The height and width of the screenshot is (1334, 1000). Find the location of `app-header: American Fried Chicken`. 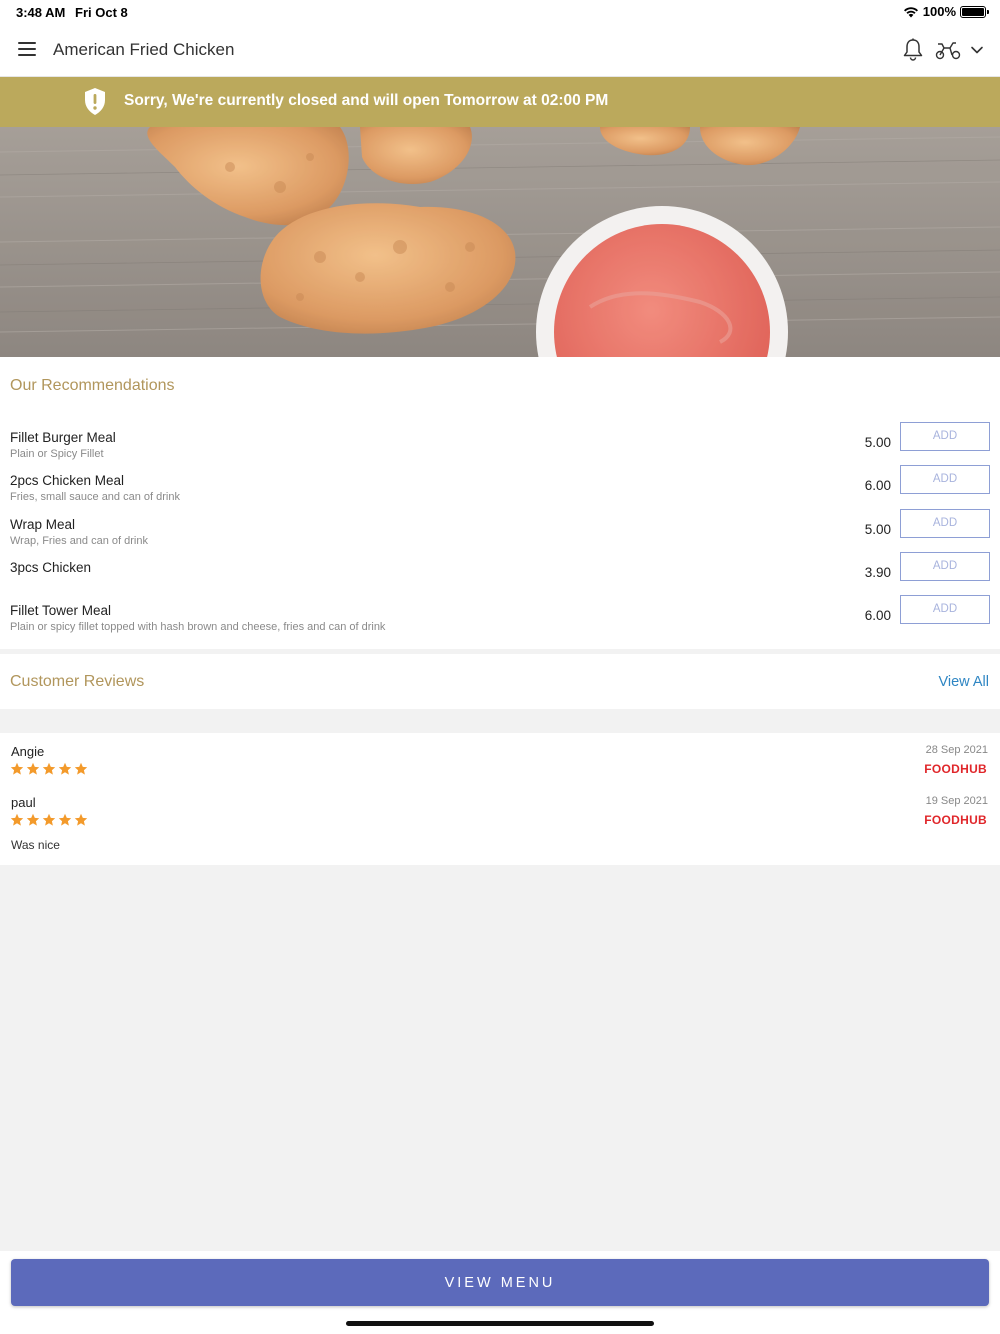

app-header: American Fried Chicken is located at coordinates (500, 50).